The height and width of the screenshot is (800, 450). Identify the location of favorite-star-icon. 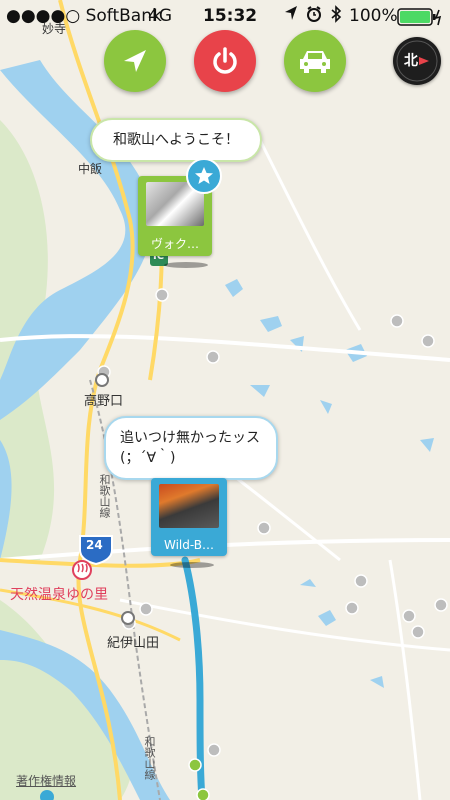
(204, 176).